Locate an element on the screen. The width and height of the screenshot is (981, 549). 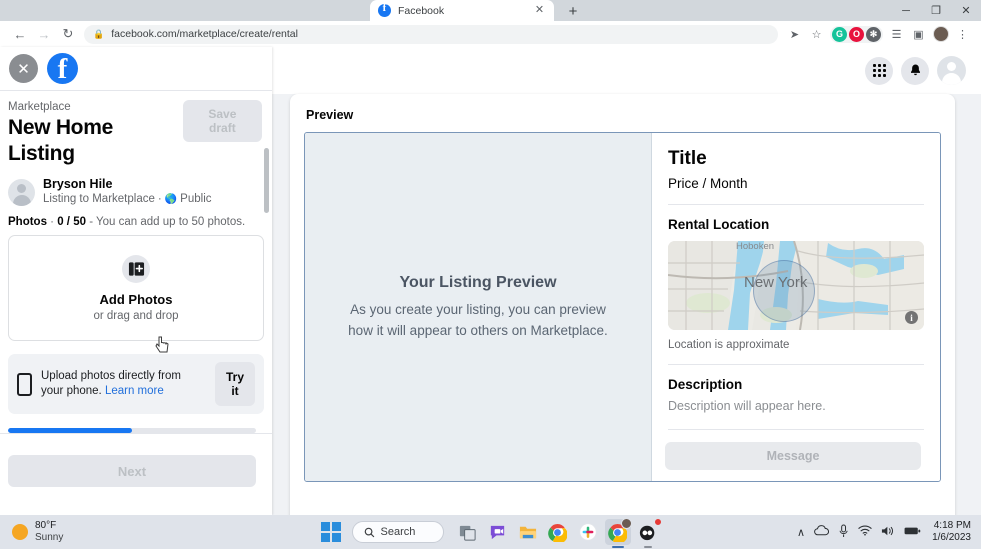
description-heading: Description is located at coordinates (705, 384).